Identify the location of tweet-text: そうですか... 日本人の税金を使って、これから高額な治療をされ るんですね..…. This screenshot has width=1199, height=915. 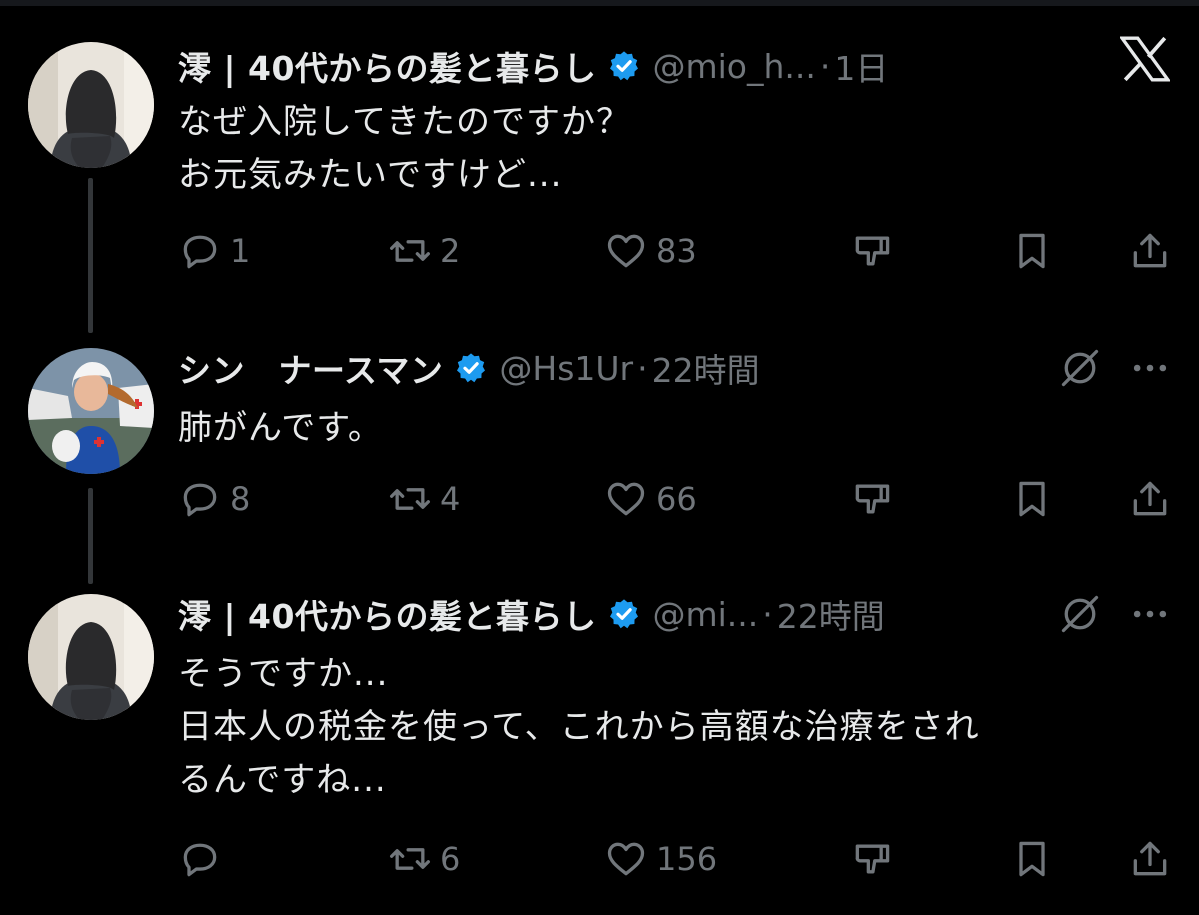
(579, 727).